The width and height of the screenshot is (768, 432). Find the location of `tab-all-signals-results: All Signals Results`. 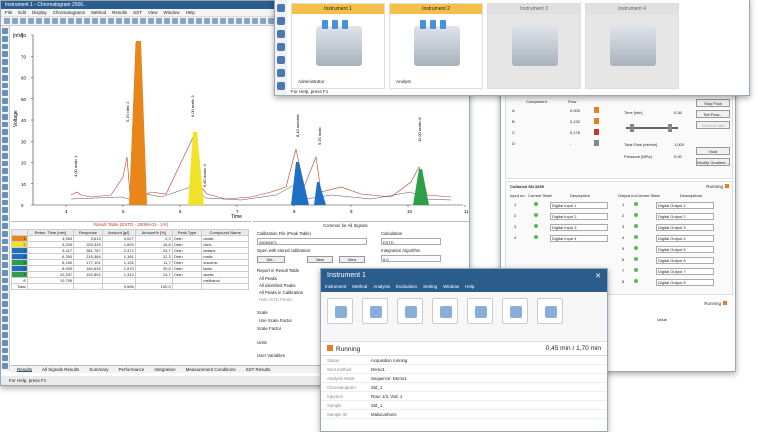

tab-all-signals-results: All Signals Results is located at coordinates (60, 369).